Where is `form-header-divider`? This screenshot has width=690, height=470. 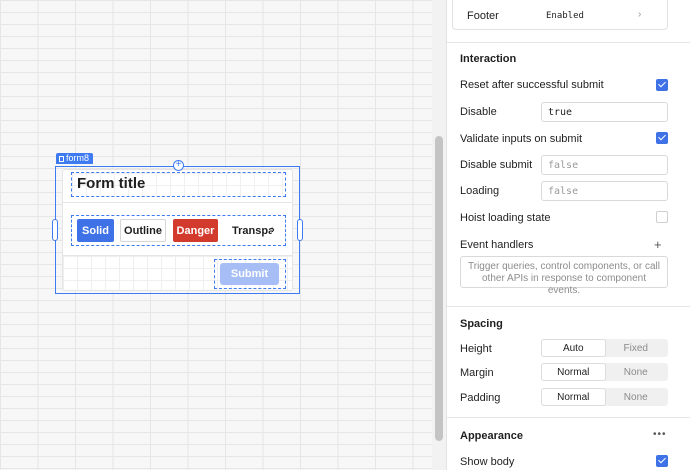 form-header-divider is located at coordinates (177, 202).